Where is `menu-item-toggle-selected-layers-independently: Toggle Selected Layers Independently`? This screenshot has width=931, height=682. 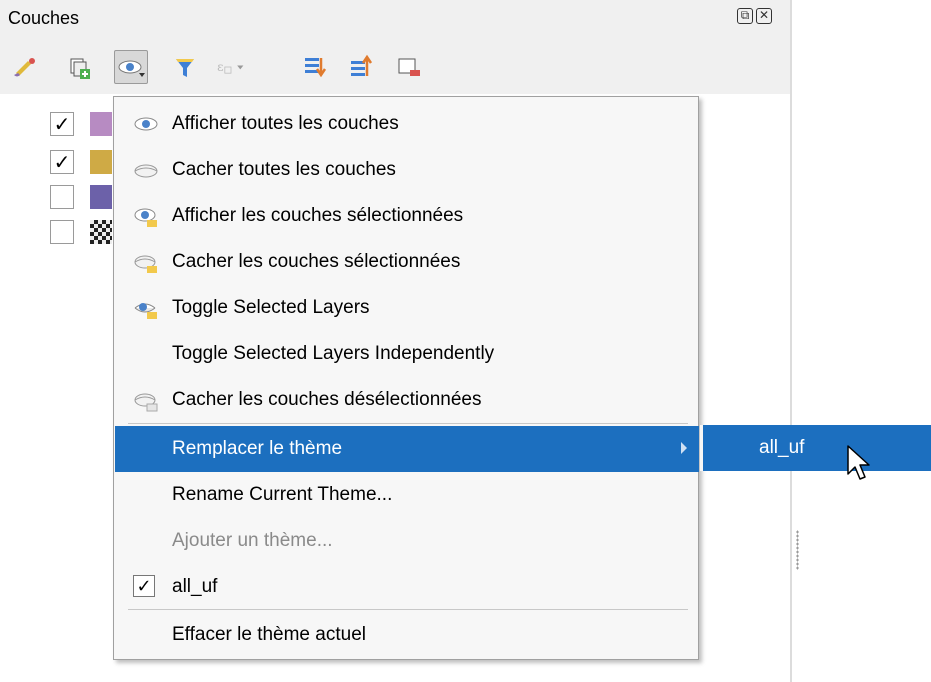 menu-item-toggle-selected-layers-independently: Toggle Selected Layers Independently is located at coordinates (407, 354).